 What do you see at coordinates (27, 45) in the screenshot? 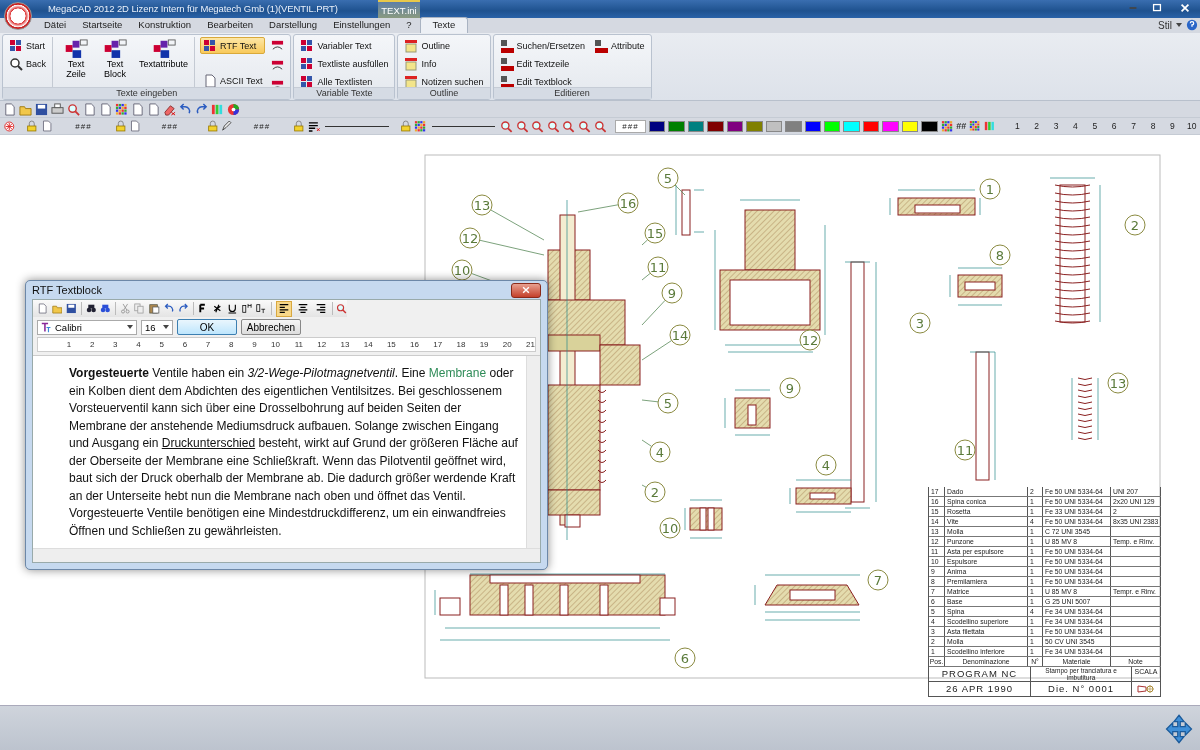
I see `ribbon-button: Start` at bounding box center [27, 45].